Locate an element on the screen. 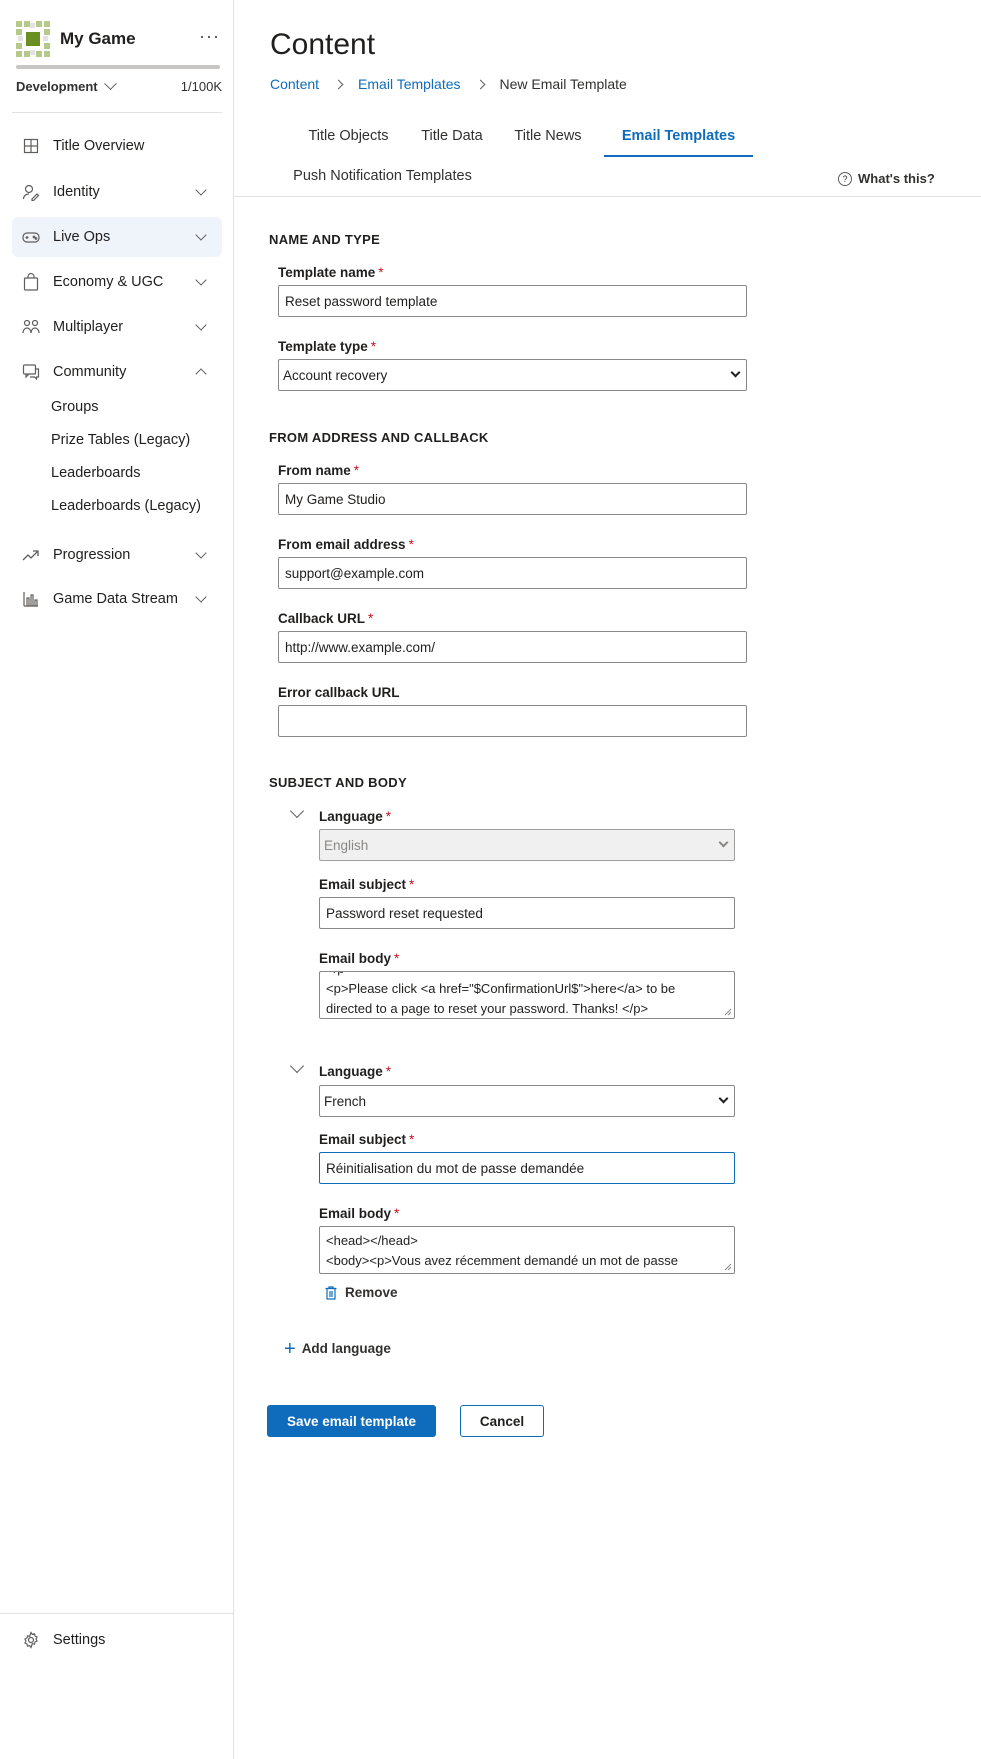 The width and height of the screenshot is (981, 1759). whats-this-link: ? What's this? is located at coordinates (886, 178).